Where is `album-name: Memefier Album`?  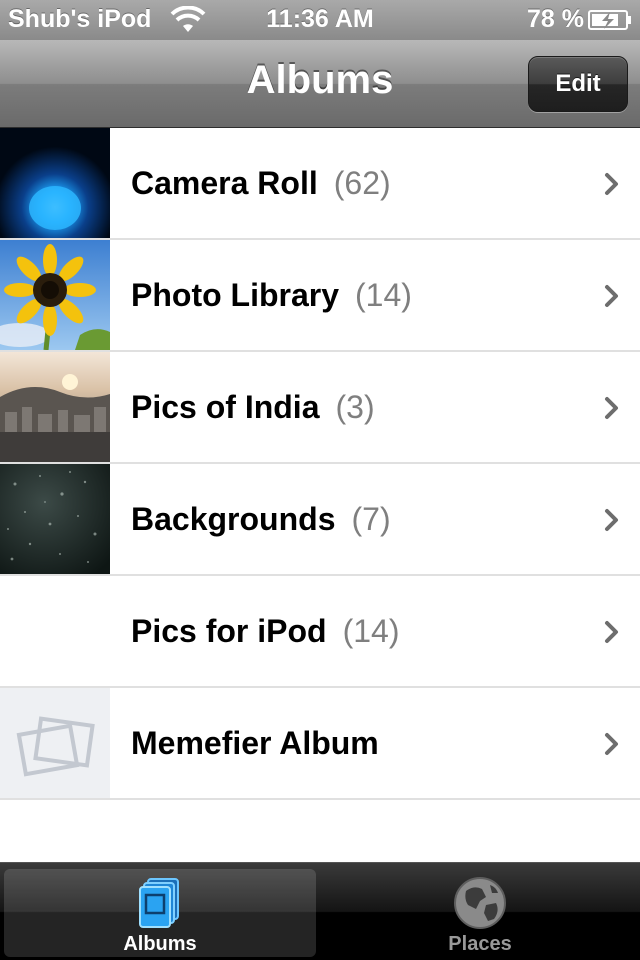
album-name: Memefier Album is located at coordinates (255, 743).